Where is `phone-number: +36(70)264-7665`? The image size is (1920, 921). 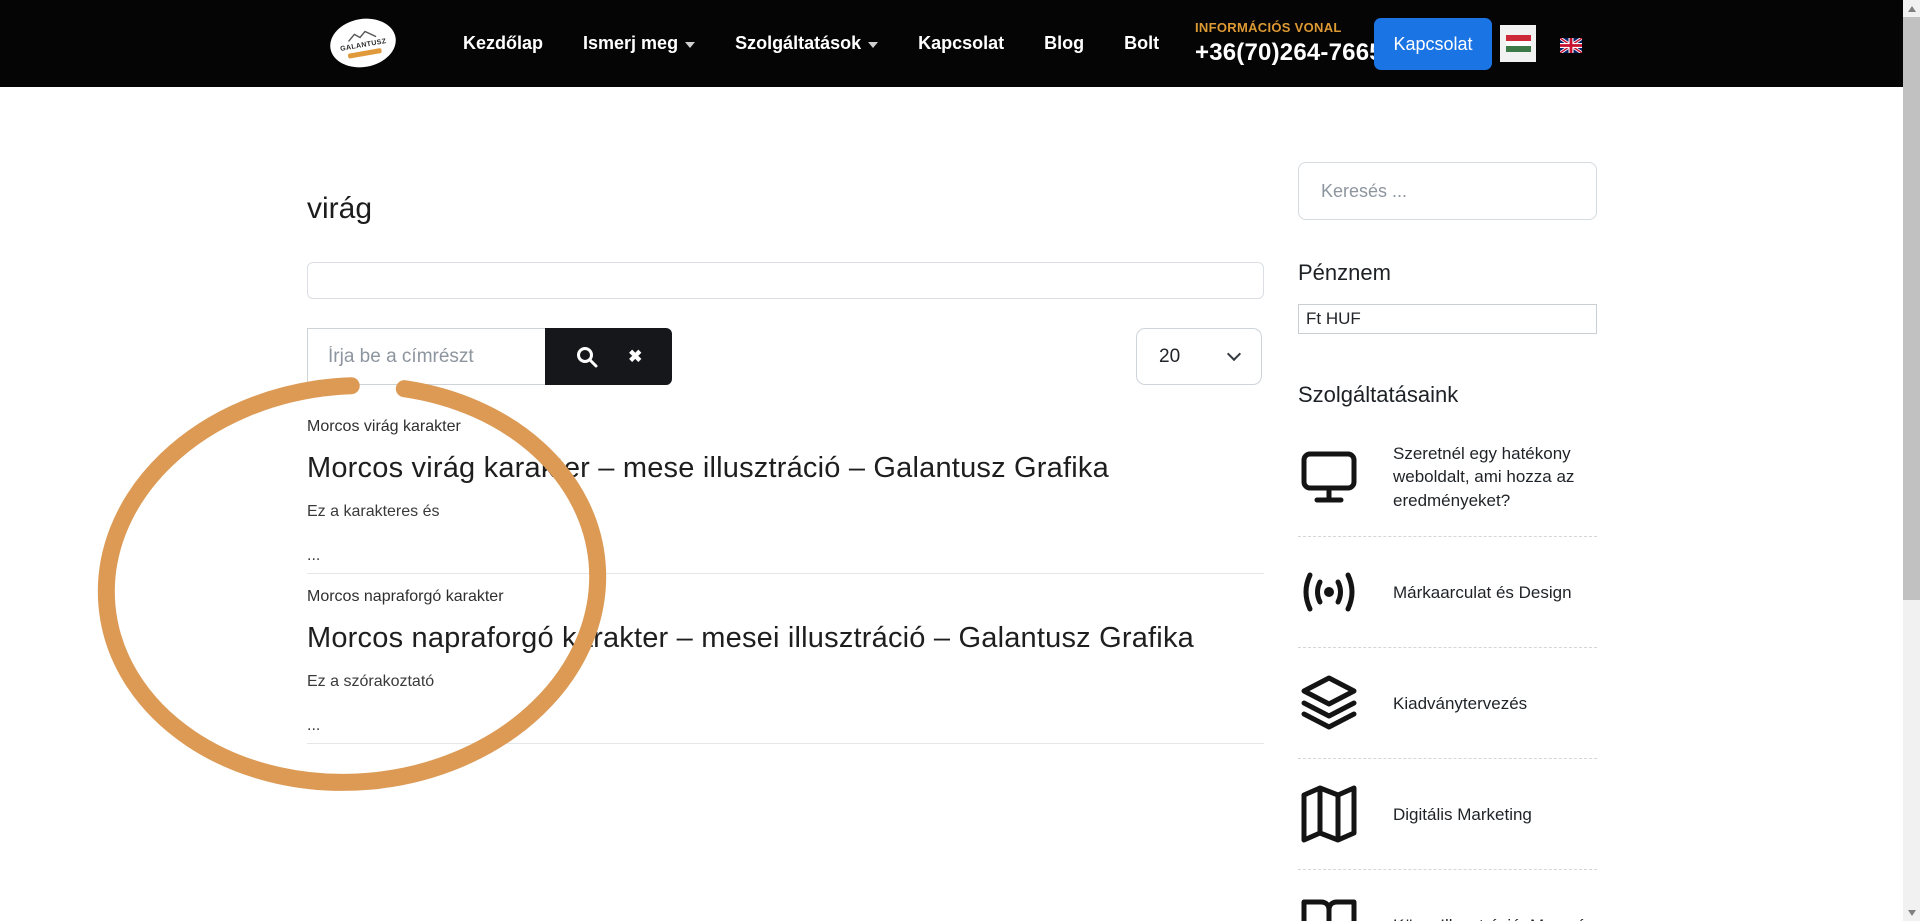 phone-number: +36(70)264-7665 is located at coordinates (1289, 53).